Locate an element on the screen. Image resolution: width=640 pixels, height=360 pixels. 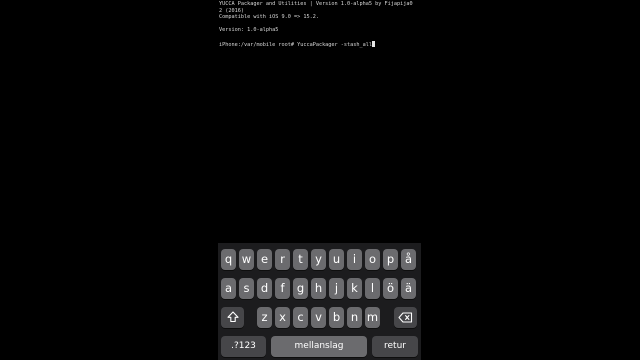
key-c: c is located at coordinates (300, 317).